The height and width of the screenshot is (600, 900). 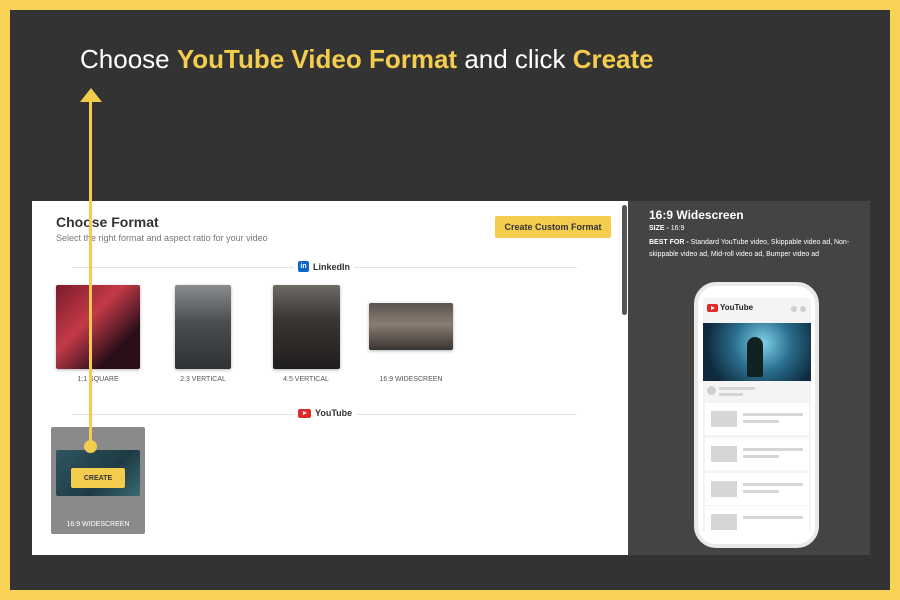 What do you see at coordinates (624, 260) in the screenshot?
I see `panel-scrollbar-thumb` at bounding box center [624, 260].